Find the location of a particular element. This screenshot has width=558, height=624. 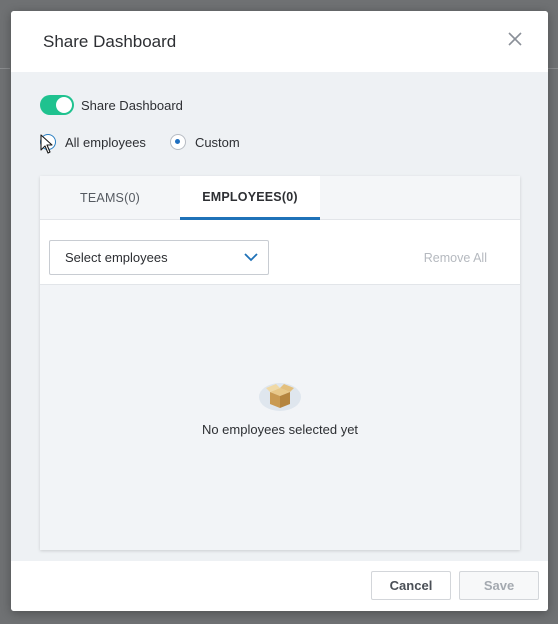

radio-all-employees-label: All employees is located at coordinates (105, 142).